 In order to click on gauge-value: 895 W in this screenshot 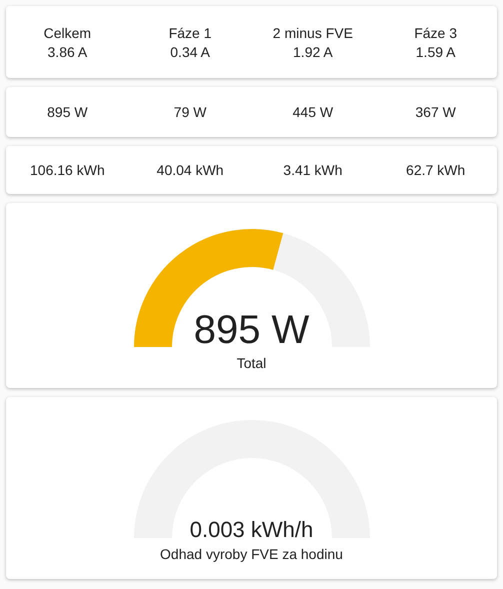, I will do `click(252, 330)`.